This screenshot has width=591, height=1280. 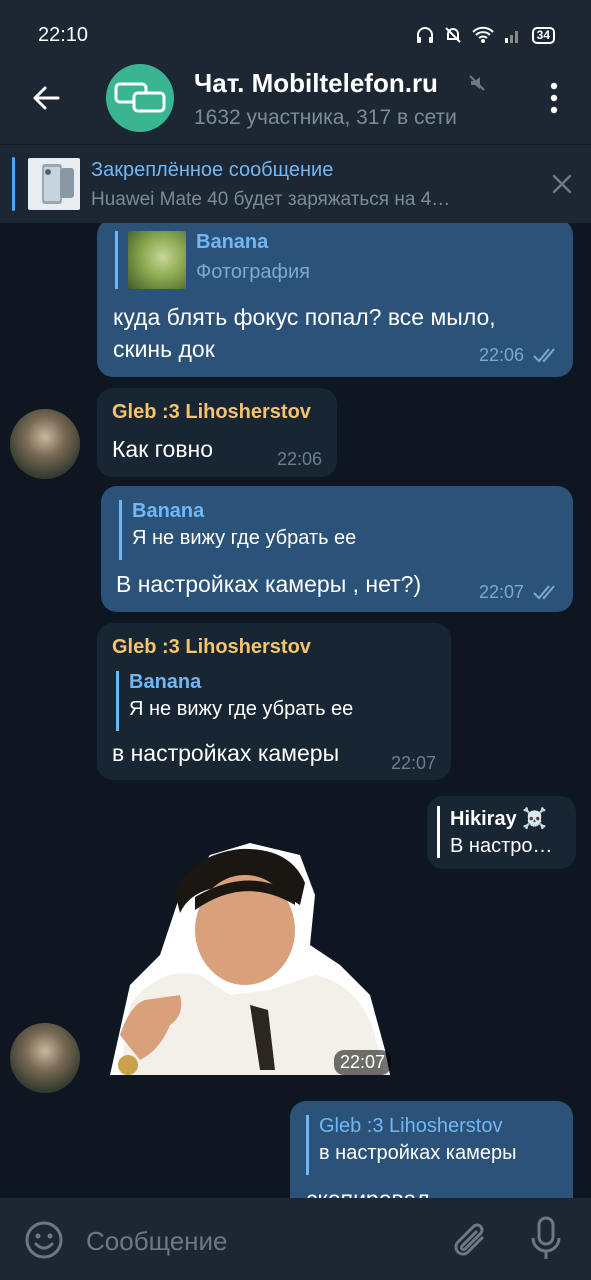 What do you see at coordinates (368, 1190) in the screenshot?
I see `message-text: скопировал` at bounding box center [368, 1190].